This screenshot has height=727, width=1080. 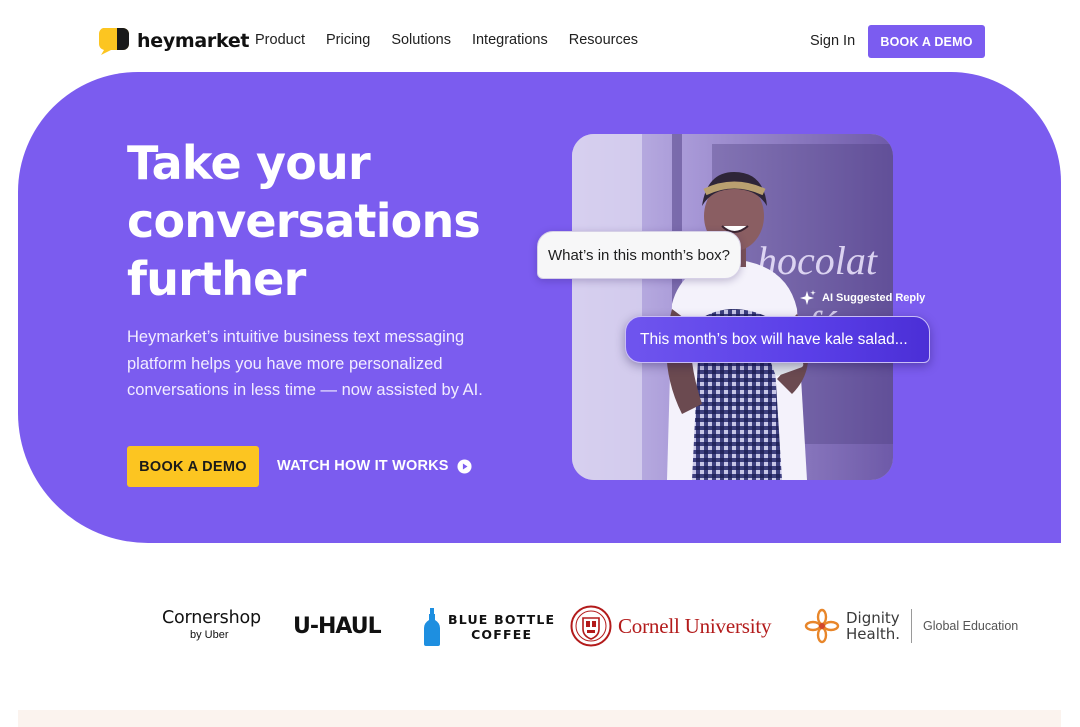 I want to click on nav-solutions: Solutions, so click(x=421, y=40).